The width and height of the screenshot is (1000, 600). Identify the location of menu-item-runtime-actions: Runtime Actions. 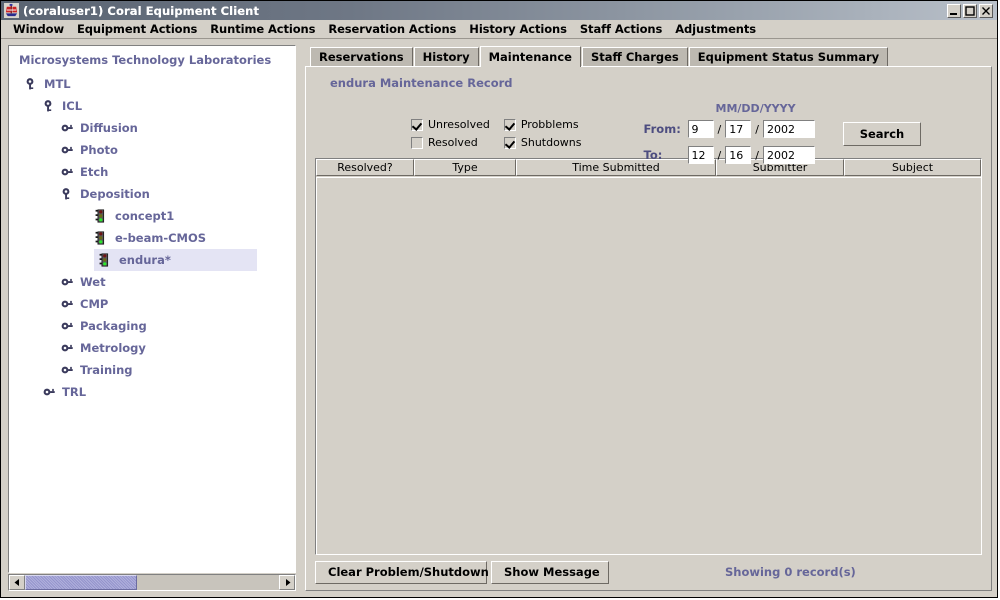
(263, 29).